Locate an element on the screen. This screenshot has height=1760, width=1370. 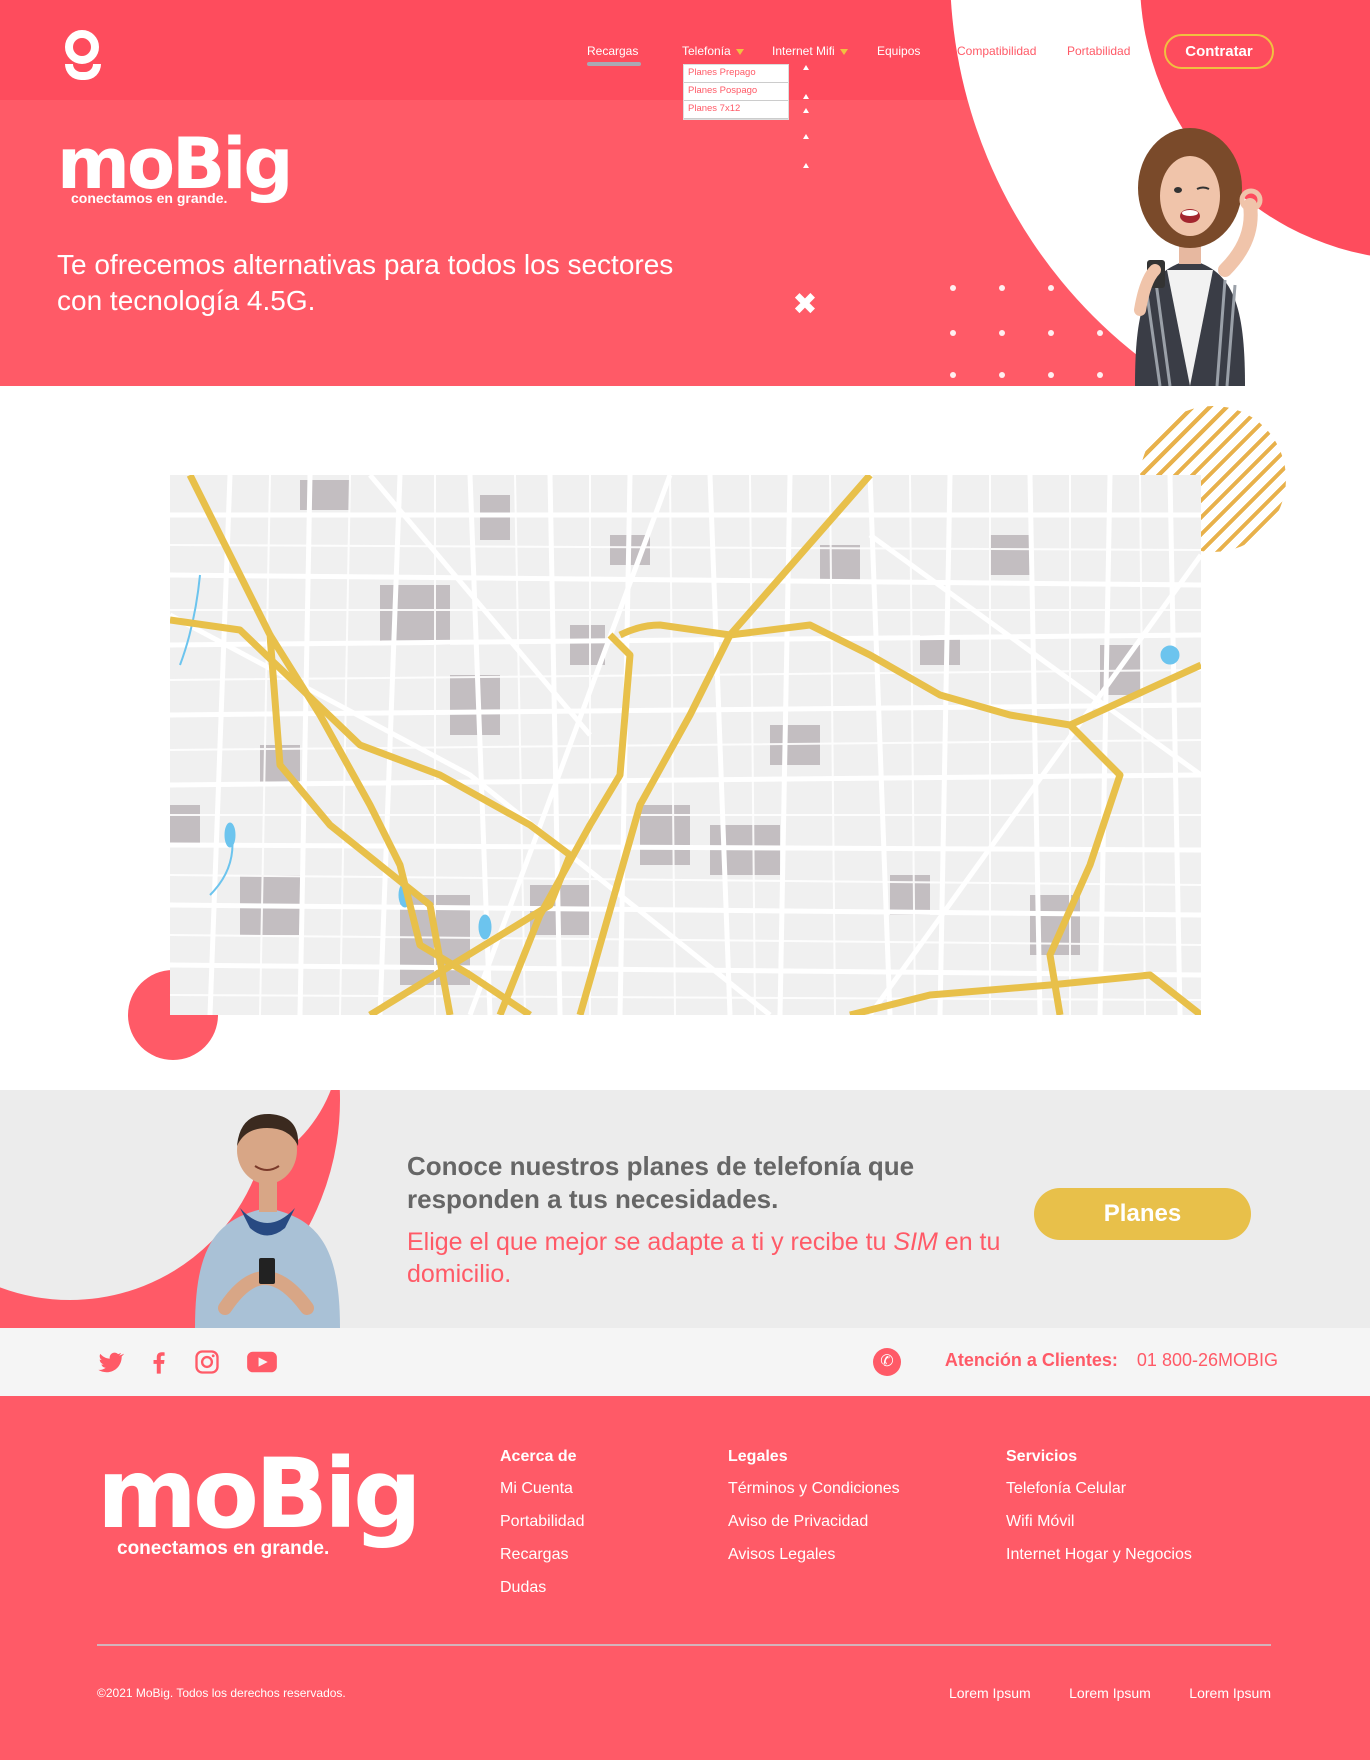
dropdown-item-7x12: Planes 7x12 is located at coordinates (736, 110).